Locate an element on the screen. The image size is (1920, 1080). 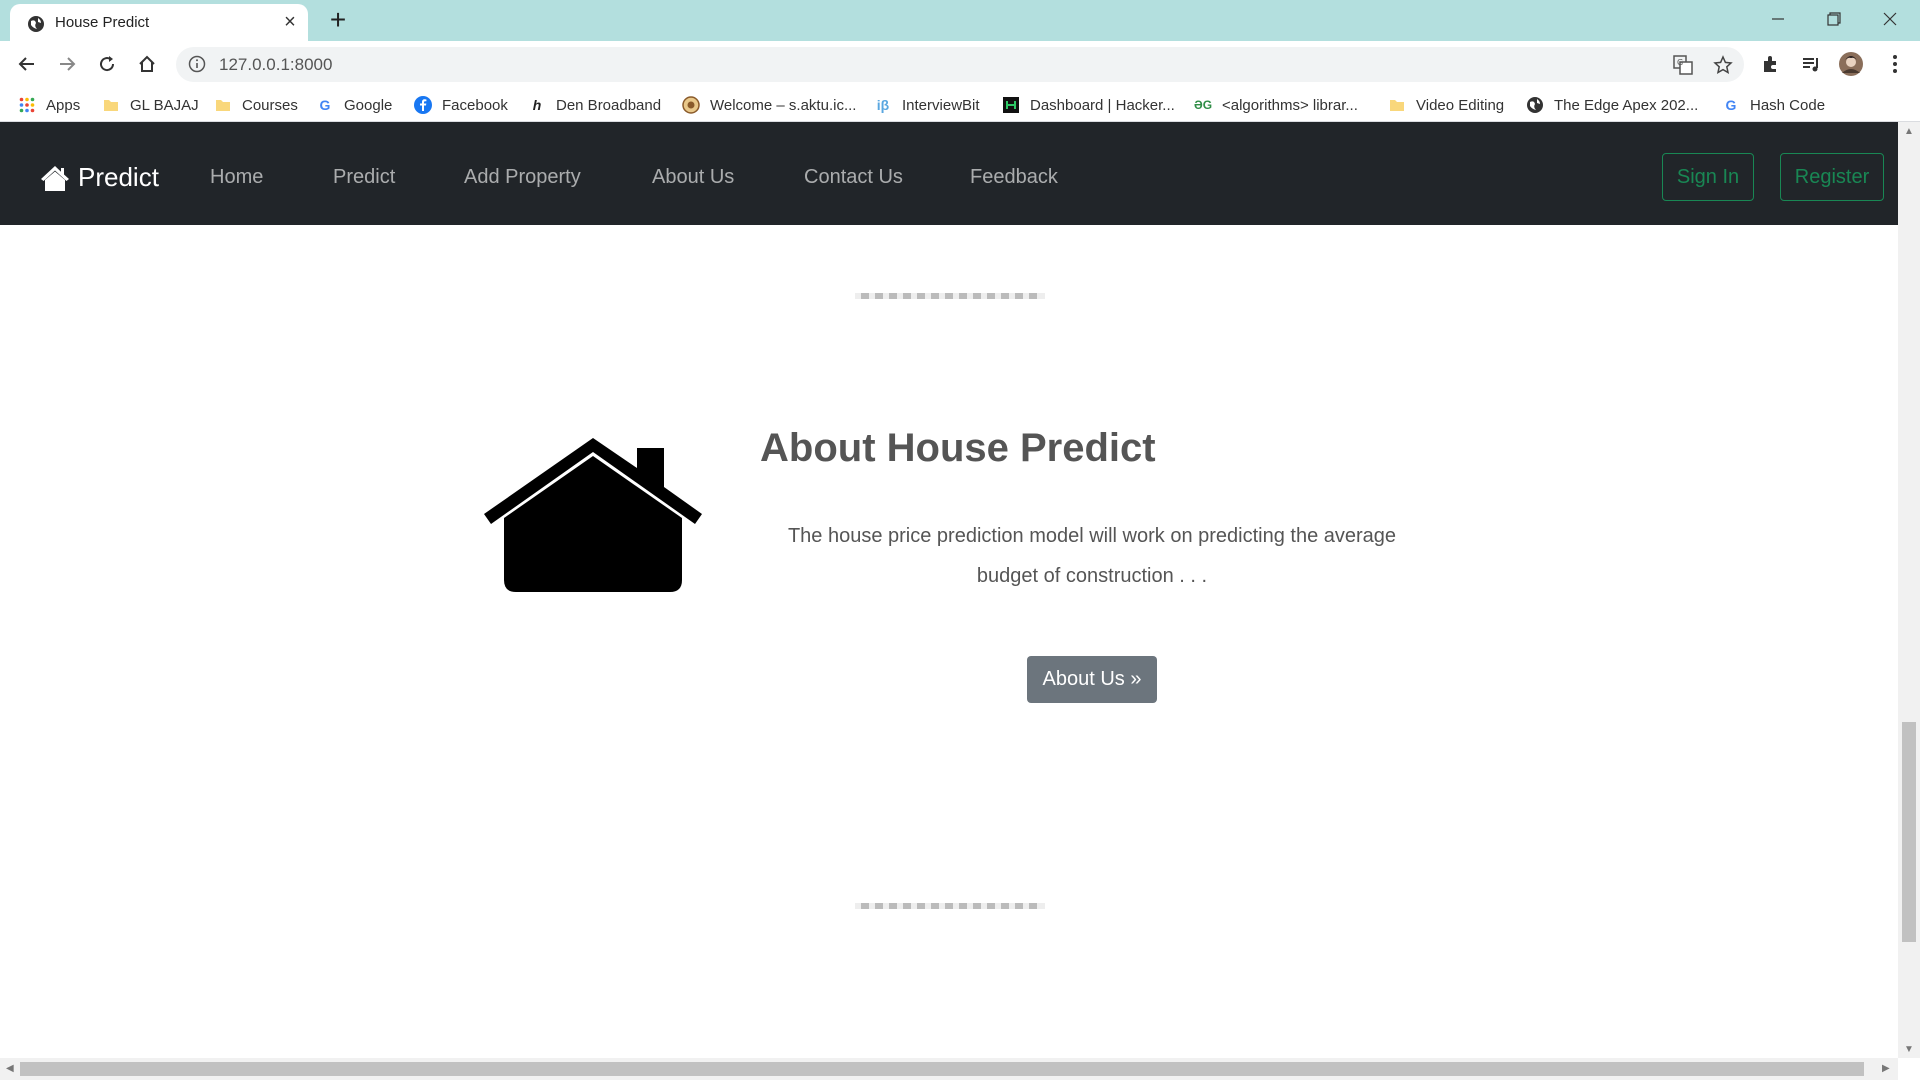
restore-icon is located at coordinates (1834, 19).